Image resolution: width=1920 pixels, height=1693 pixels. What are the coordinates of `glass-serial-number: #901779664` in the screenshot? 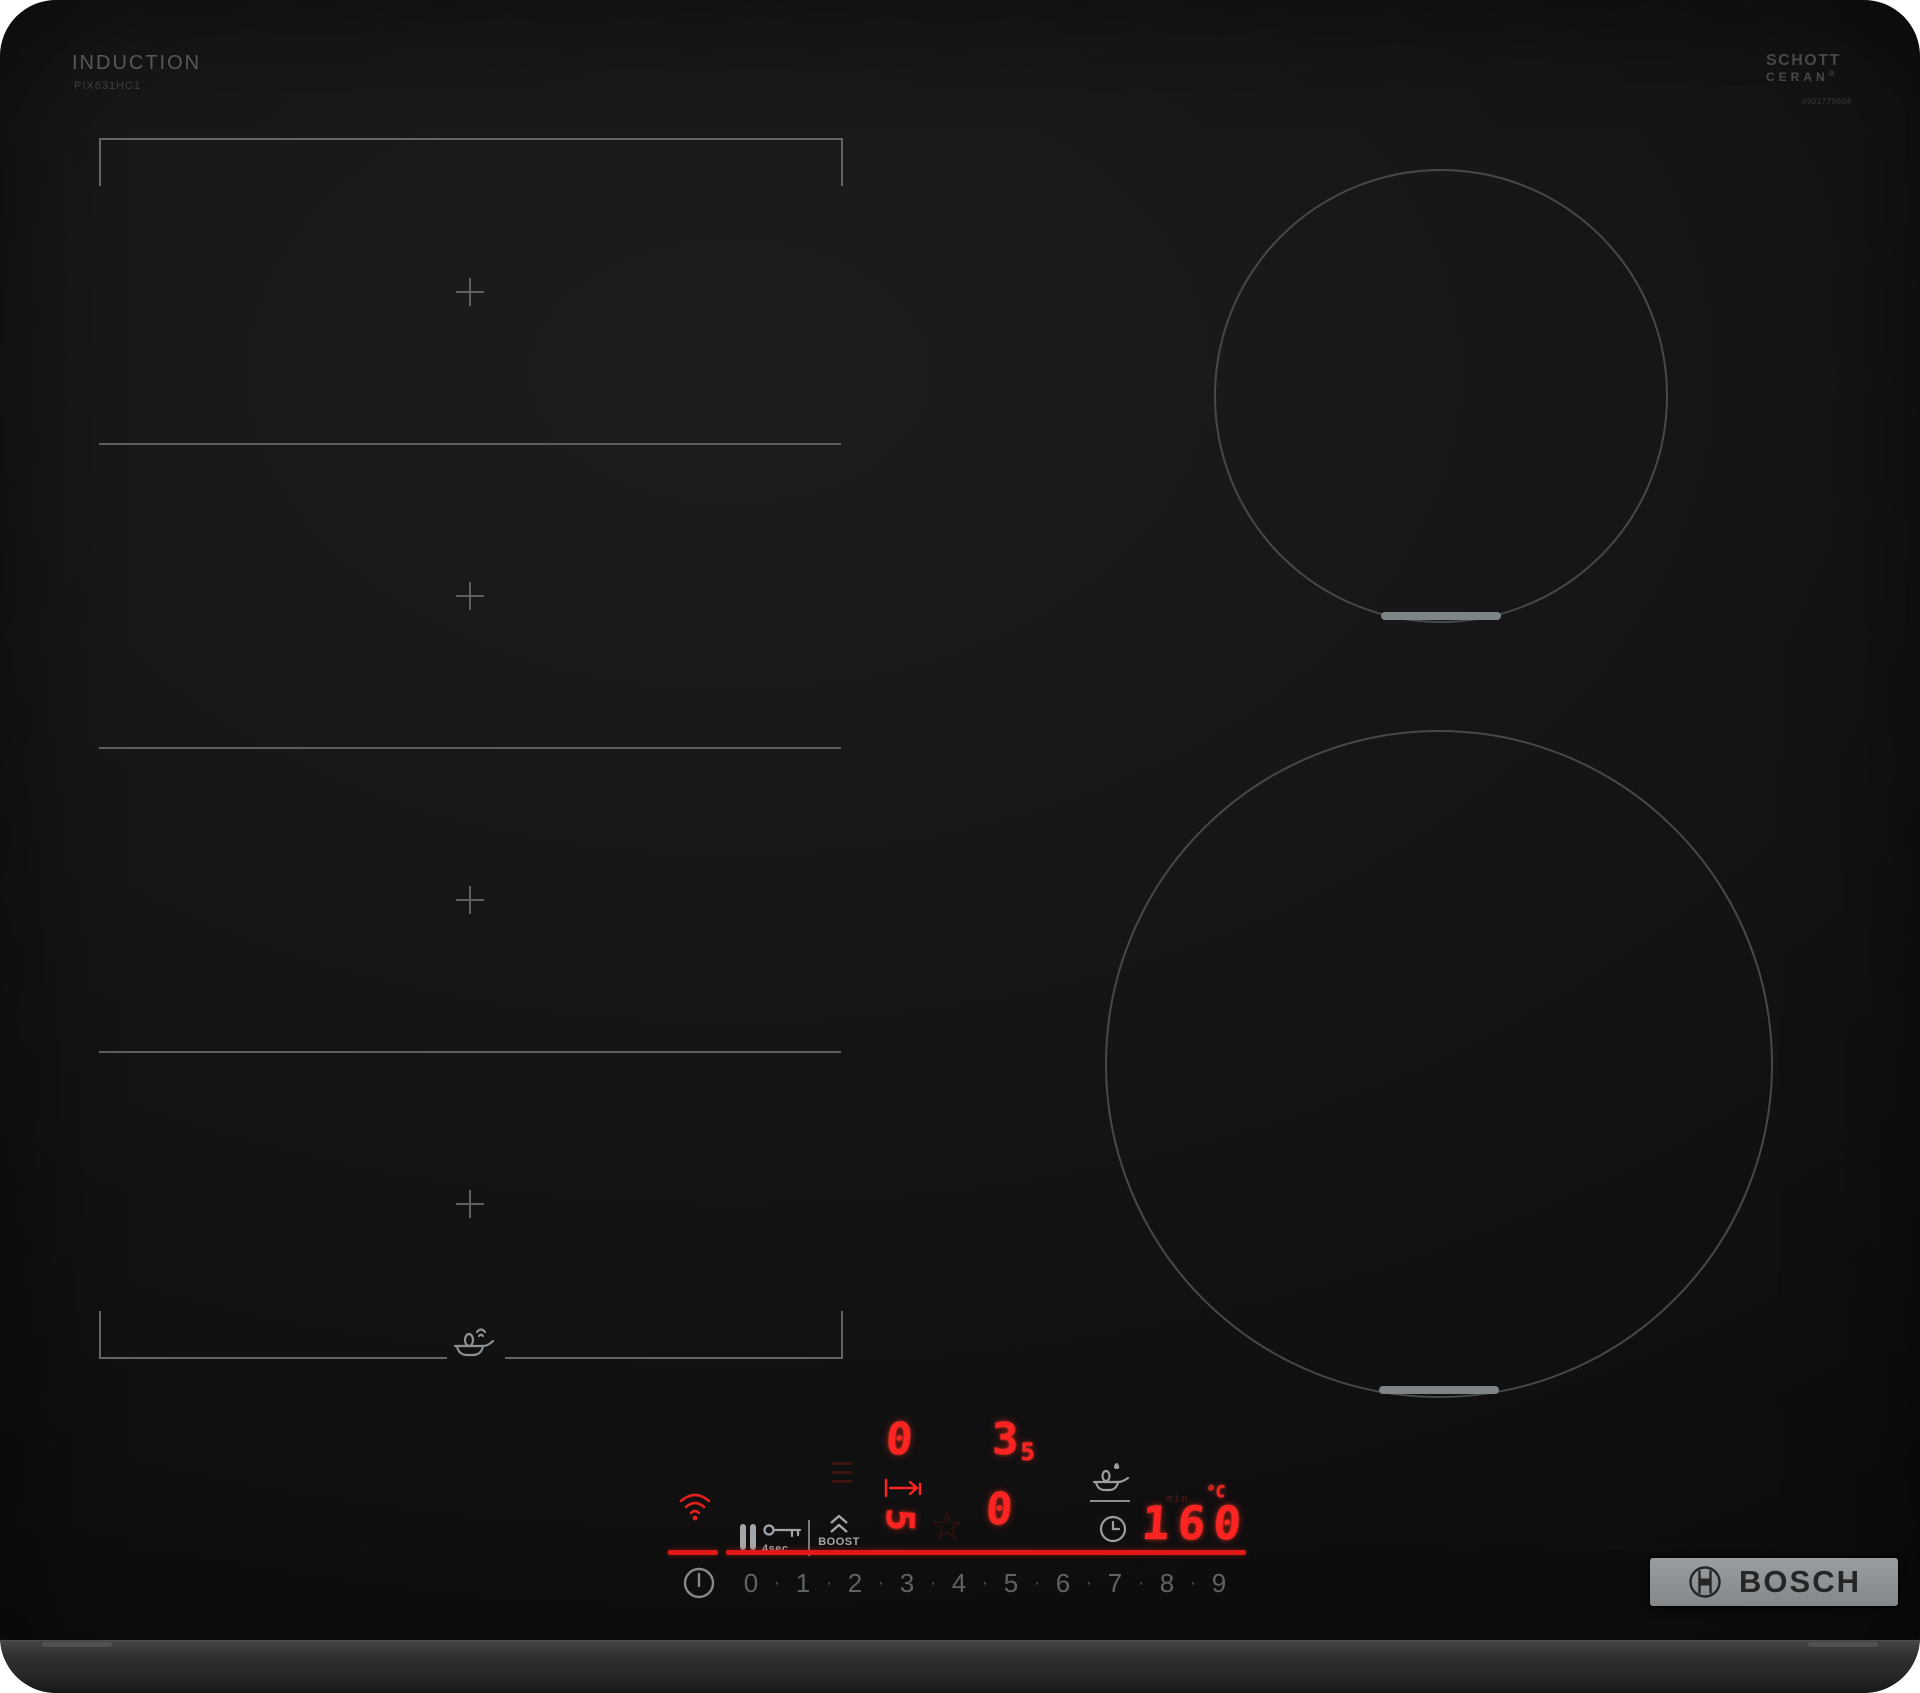 It's located at (1827, 101).